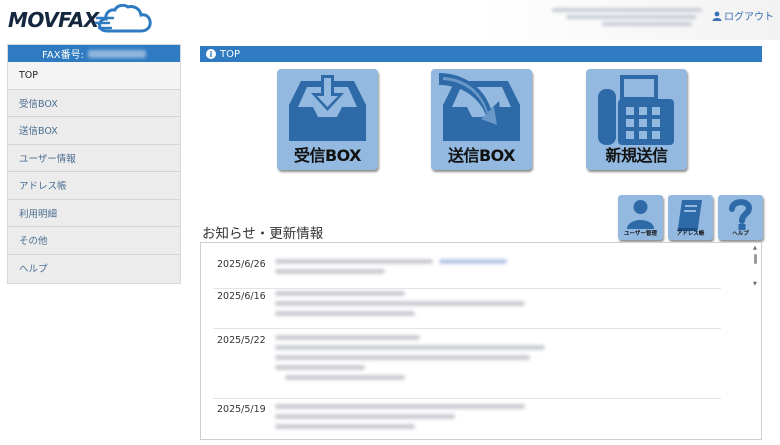 The height and width of the screenshot is (445, 780). I want to click on address-book-label: アドレス帳, so click(690, 234).